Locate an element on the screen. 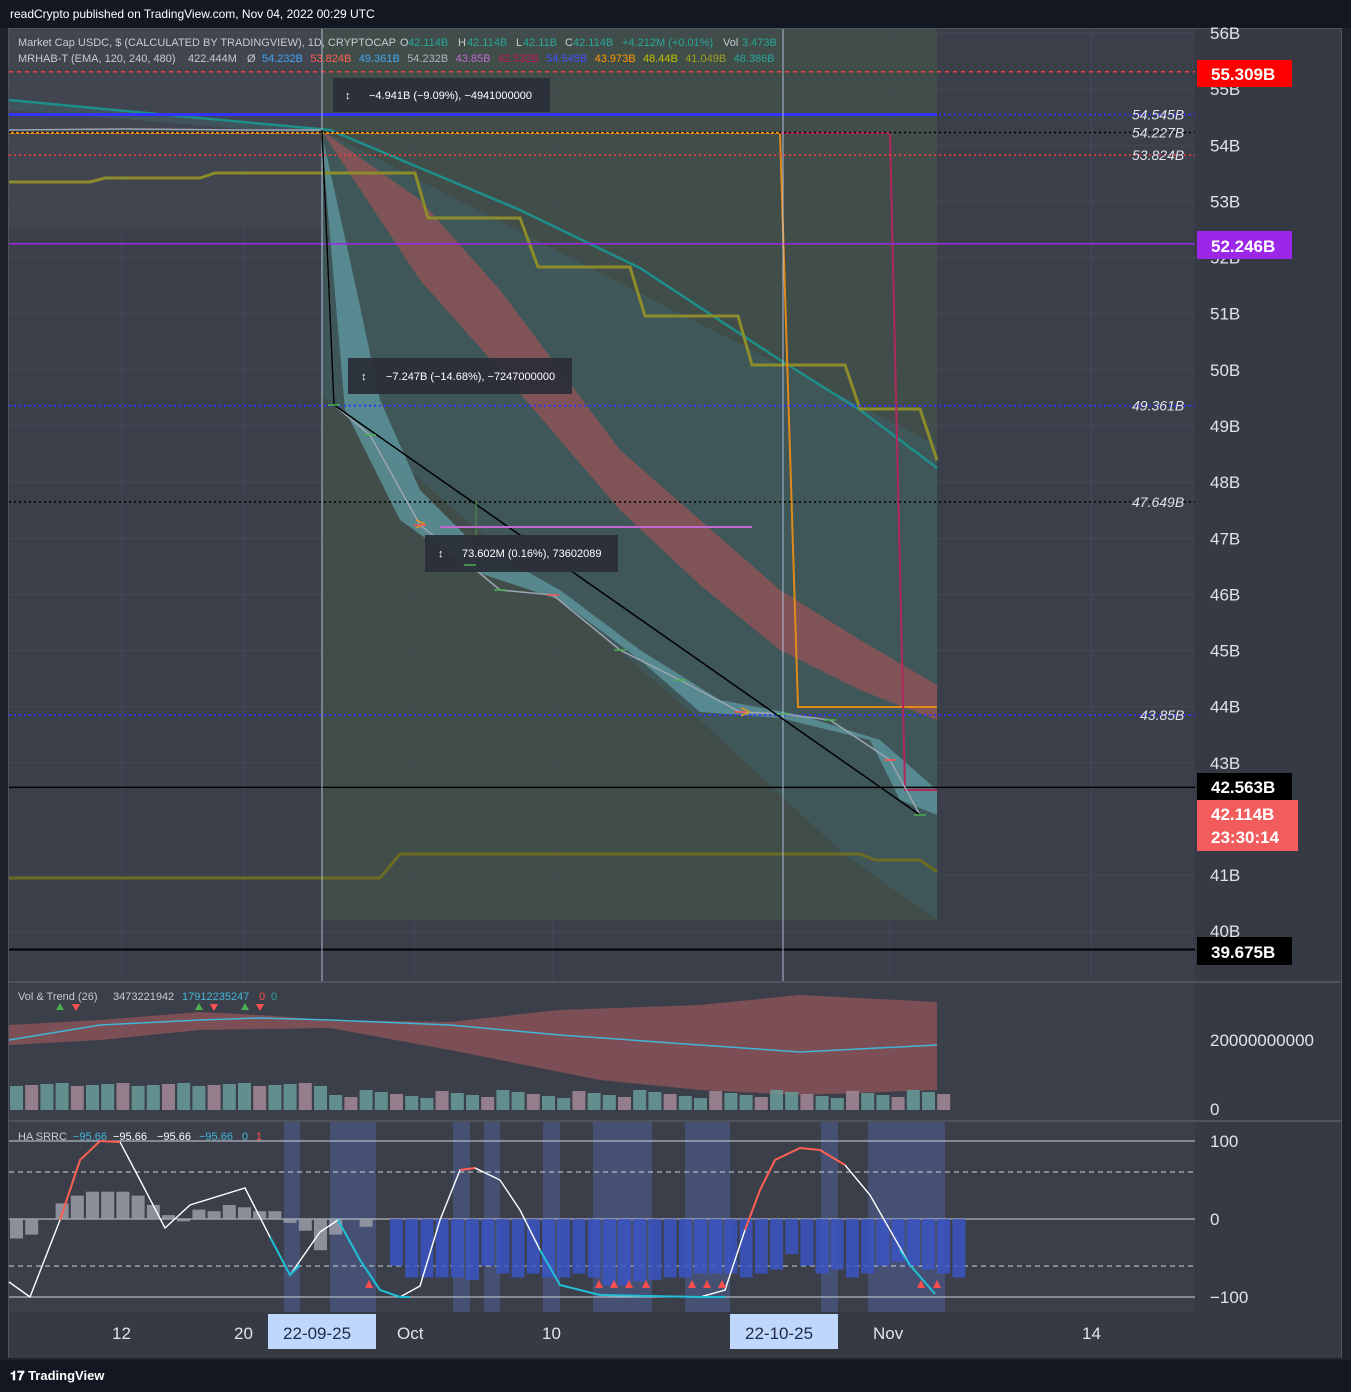  level-label: 54.227B is located at coordinates (1158, 133).